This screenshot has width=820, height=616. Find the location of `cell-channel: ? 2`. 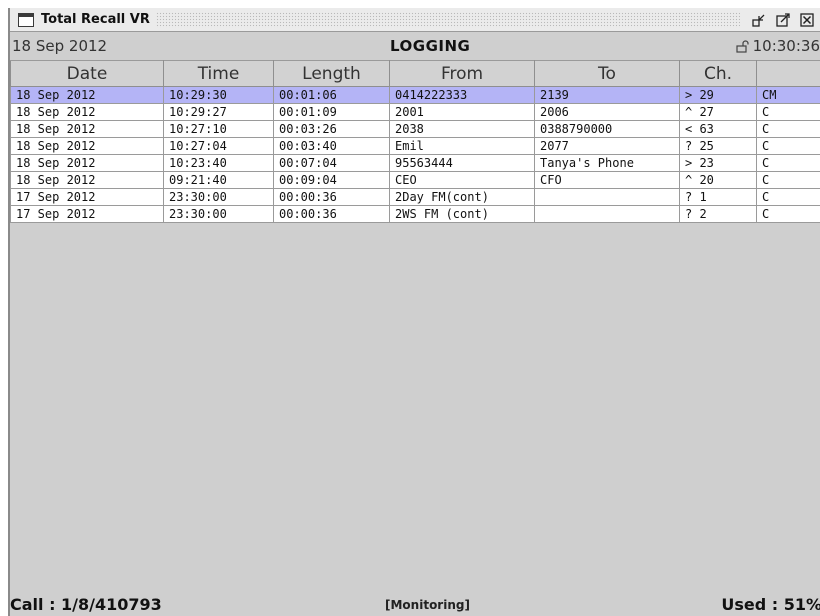

cell-channel: ? 2 is located at coordinates (718, 214).